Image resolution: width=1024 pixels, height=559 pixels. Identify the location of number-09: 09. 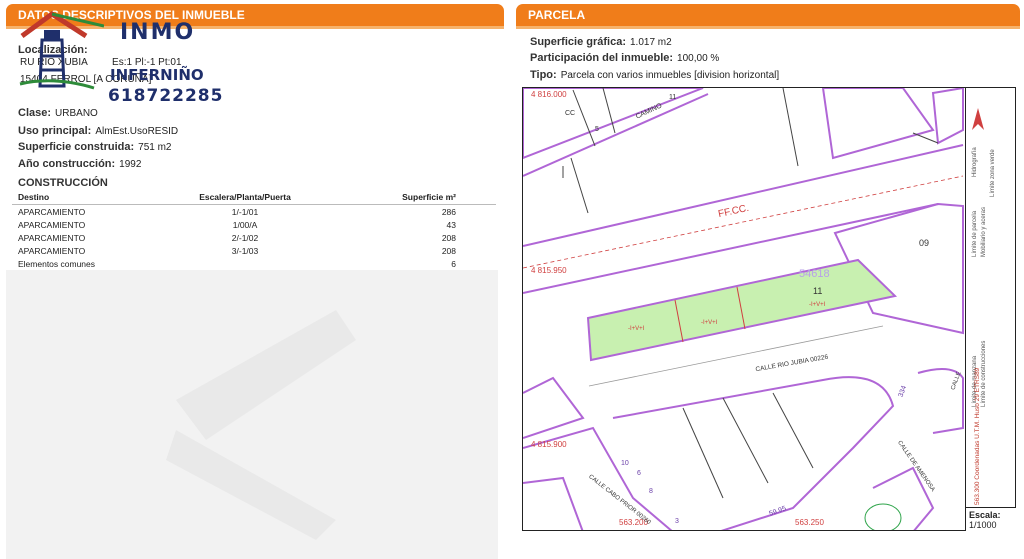
(924, 243).